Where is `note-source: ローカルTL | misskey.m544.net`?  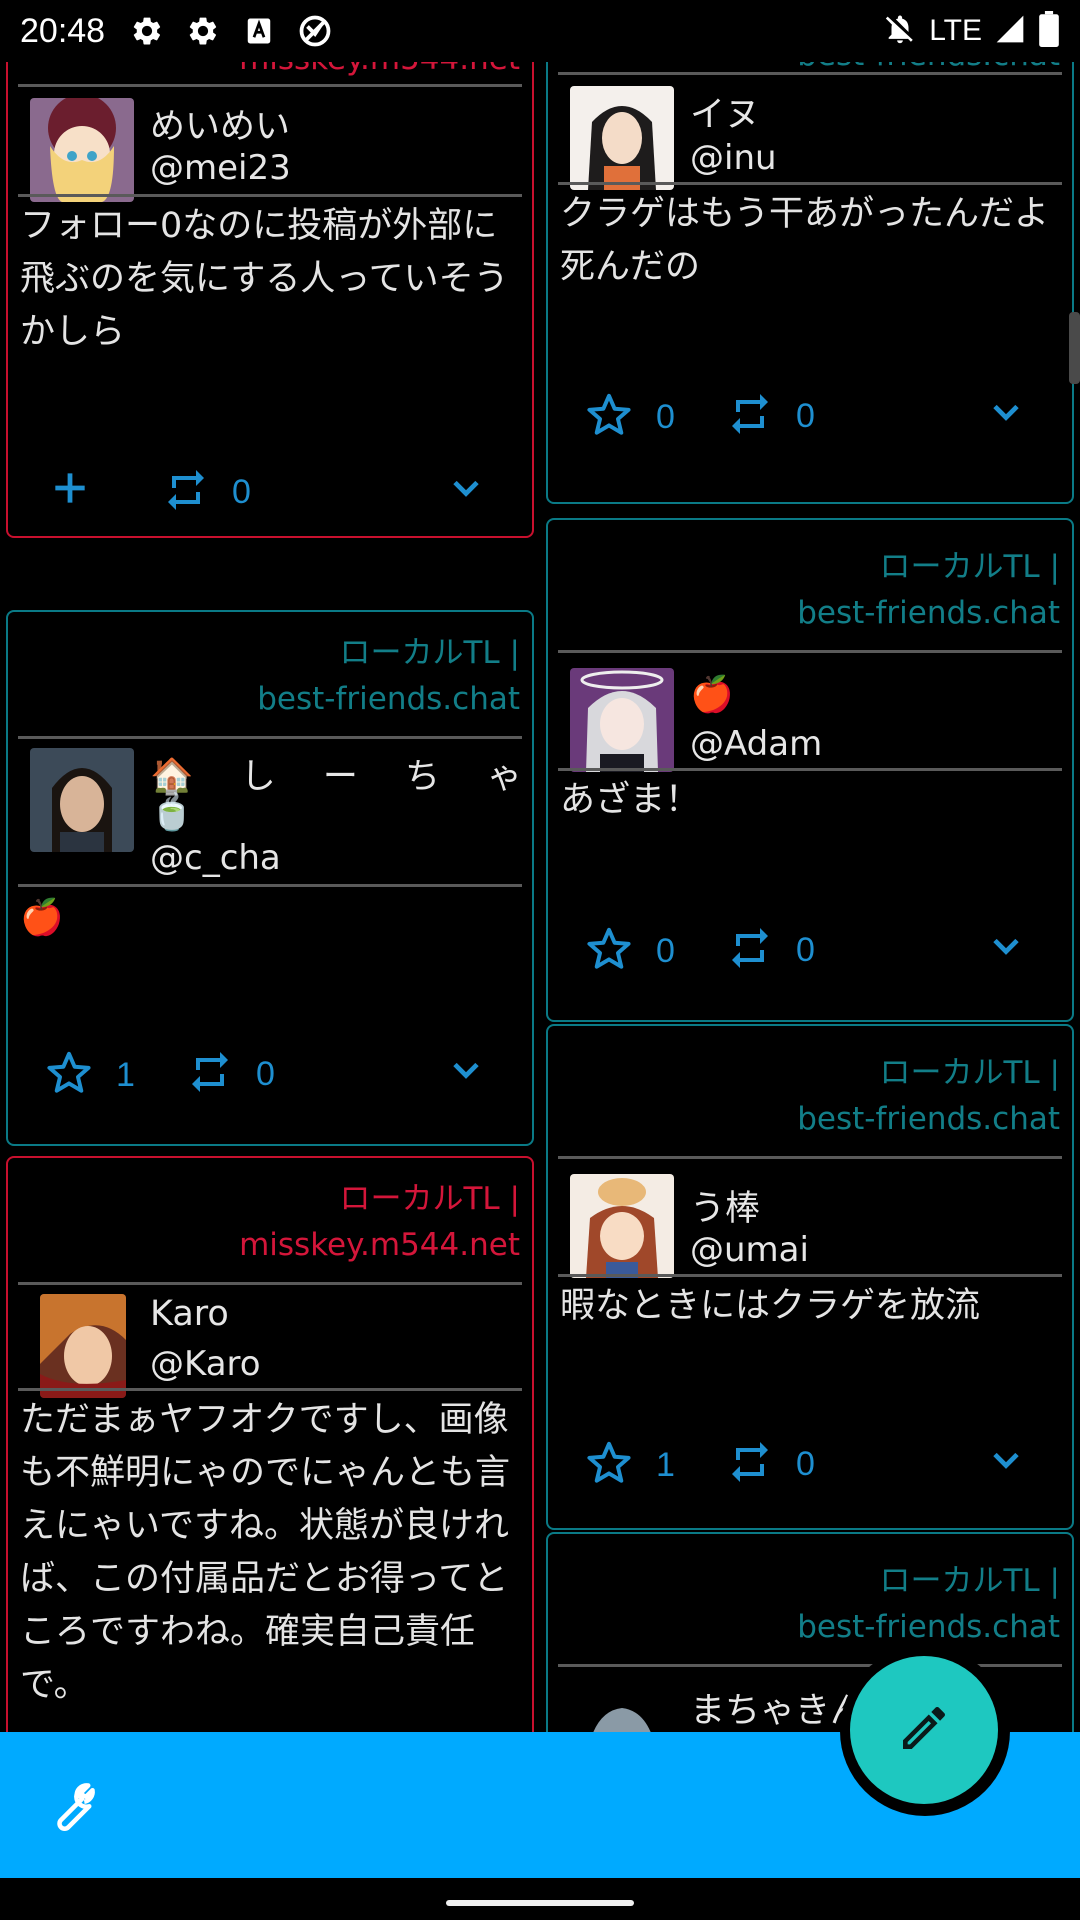 note-source: ローカルTL | misskey.m544.net is located at coordinates (379, 1222).